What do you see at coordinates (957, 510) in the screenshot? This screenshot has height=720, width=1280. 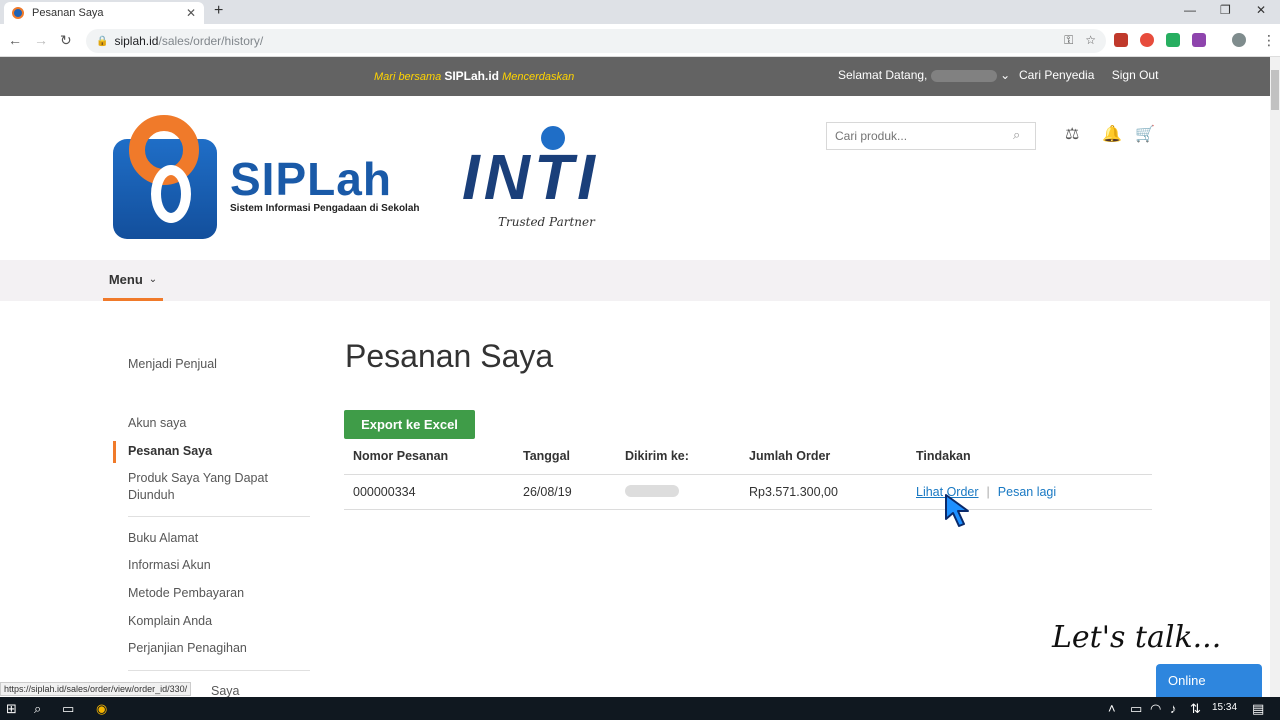 I see `mouse-cursor-icon` at bounding box center [957, 510].